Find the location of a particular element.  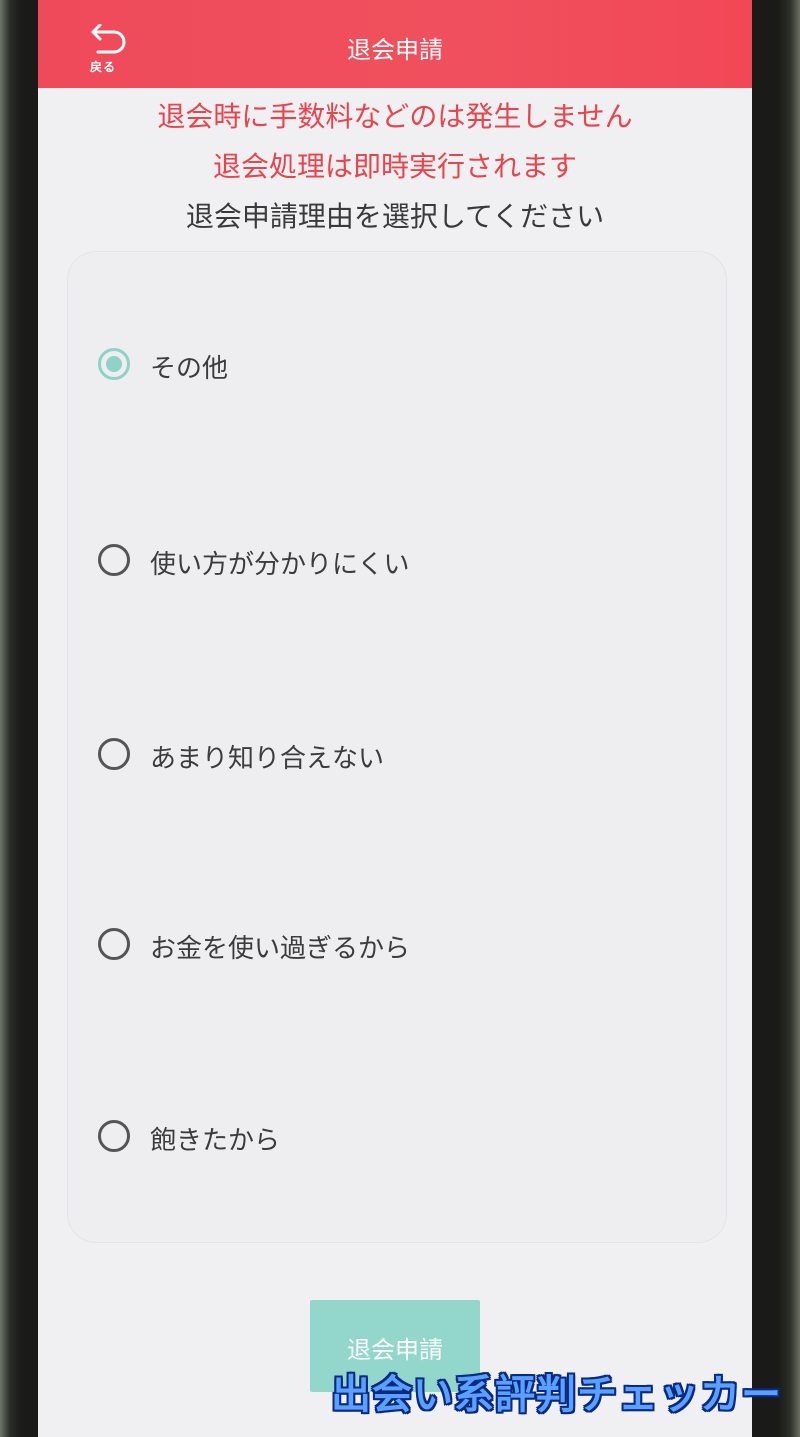

reason-label: その他 is located at coordinates (189, 369).